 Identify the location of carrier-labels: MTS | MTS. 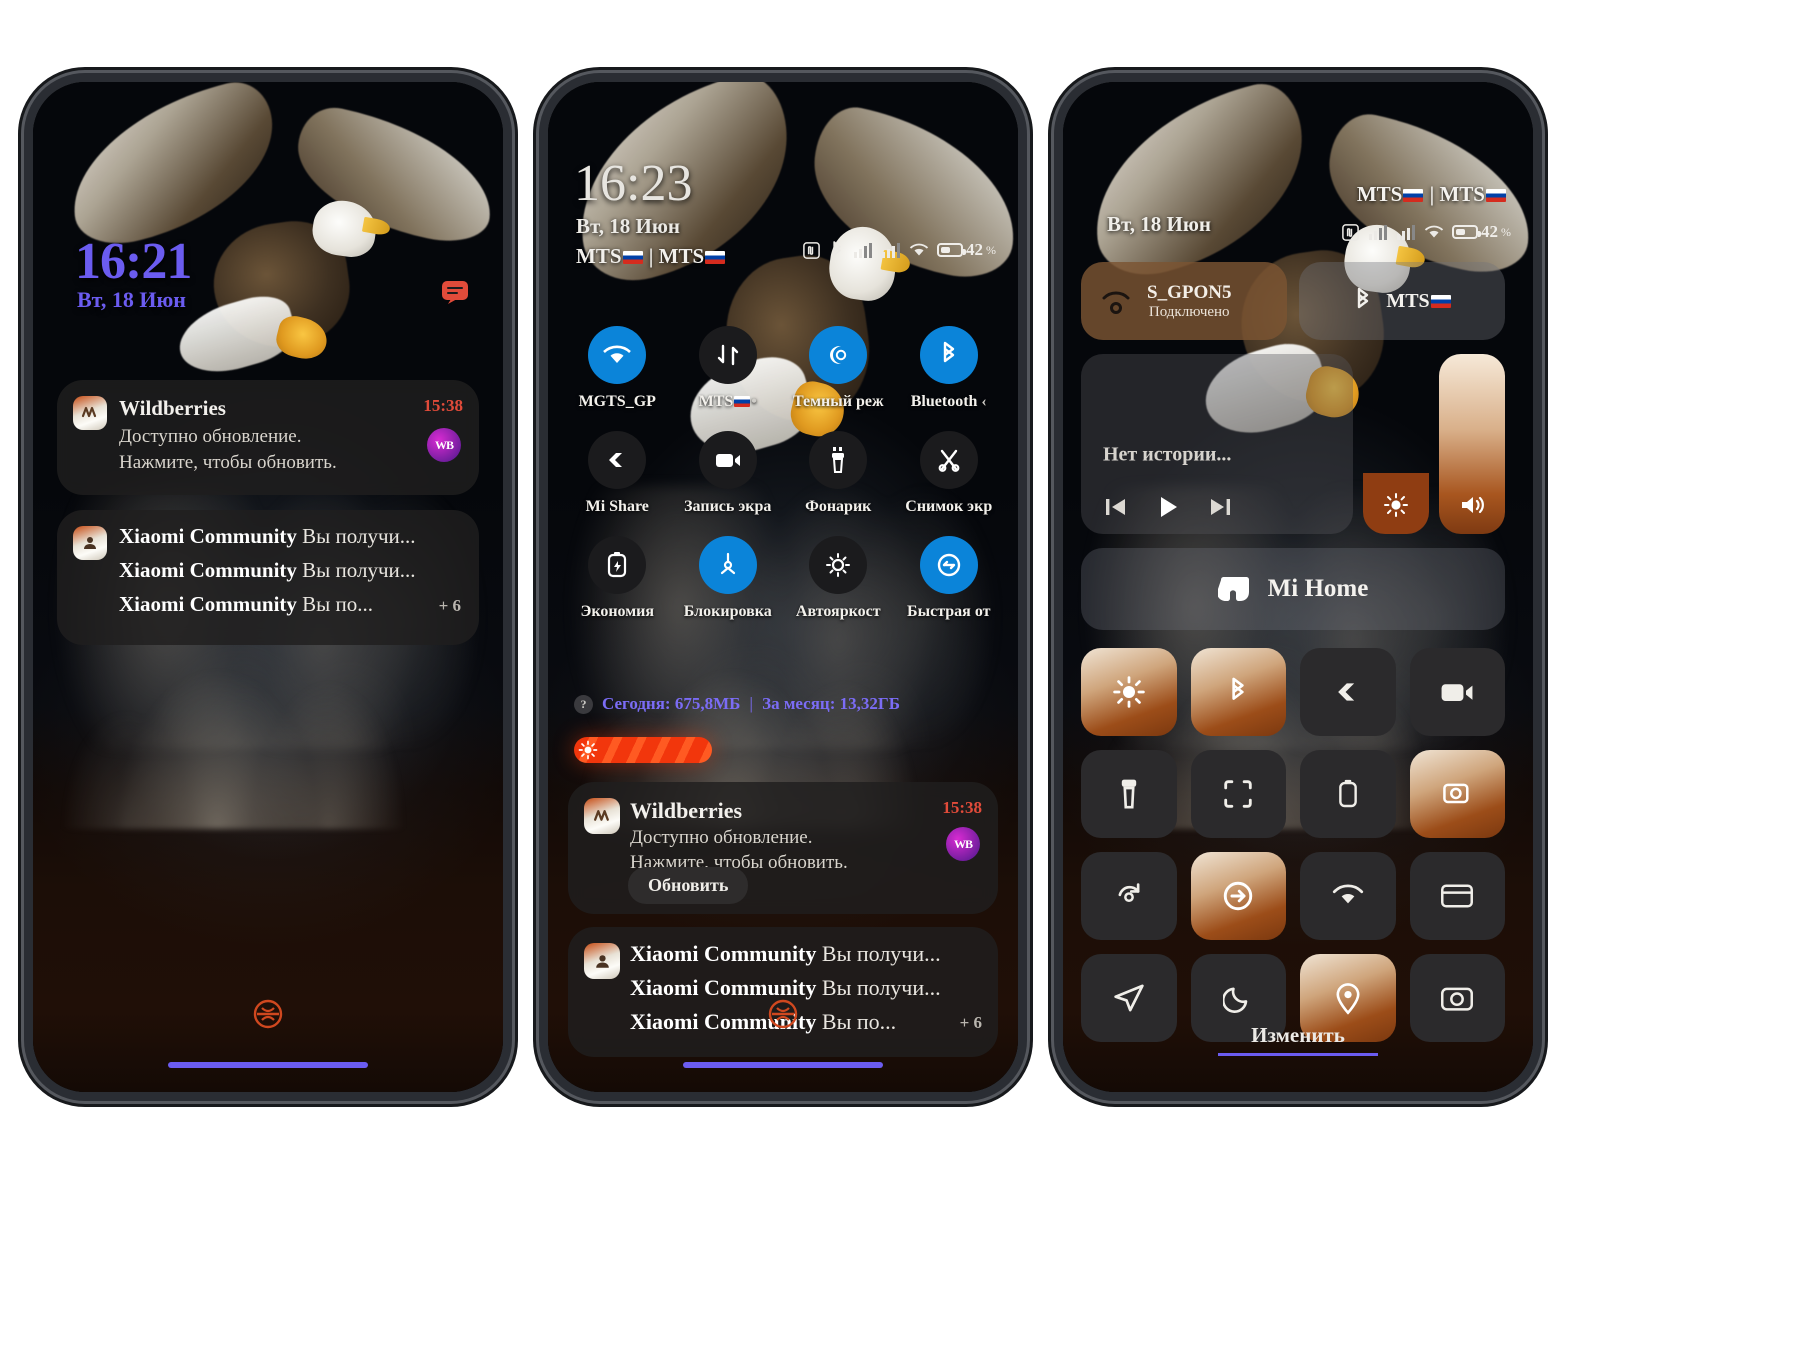
(1432, 194).